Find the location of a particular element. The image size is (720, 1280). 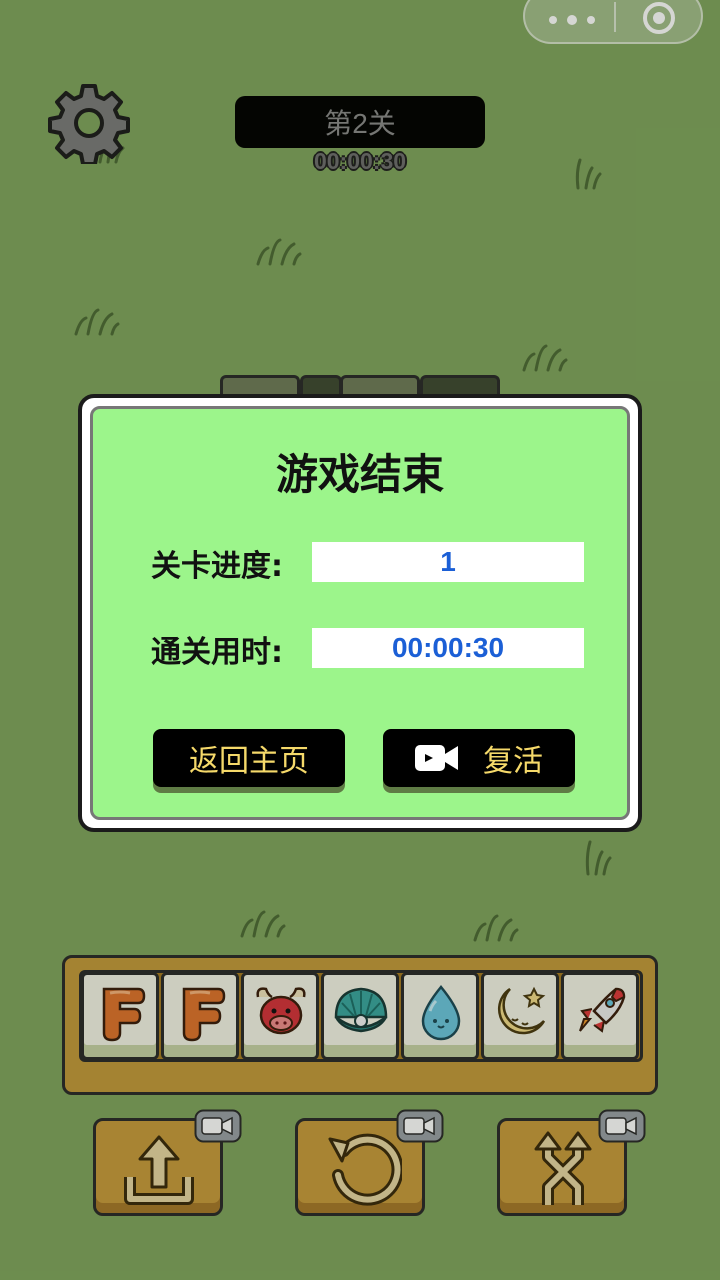

progress-value: 1 is located at coordinates (448, 562).